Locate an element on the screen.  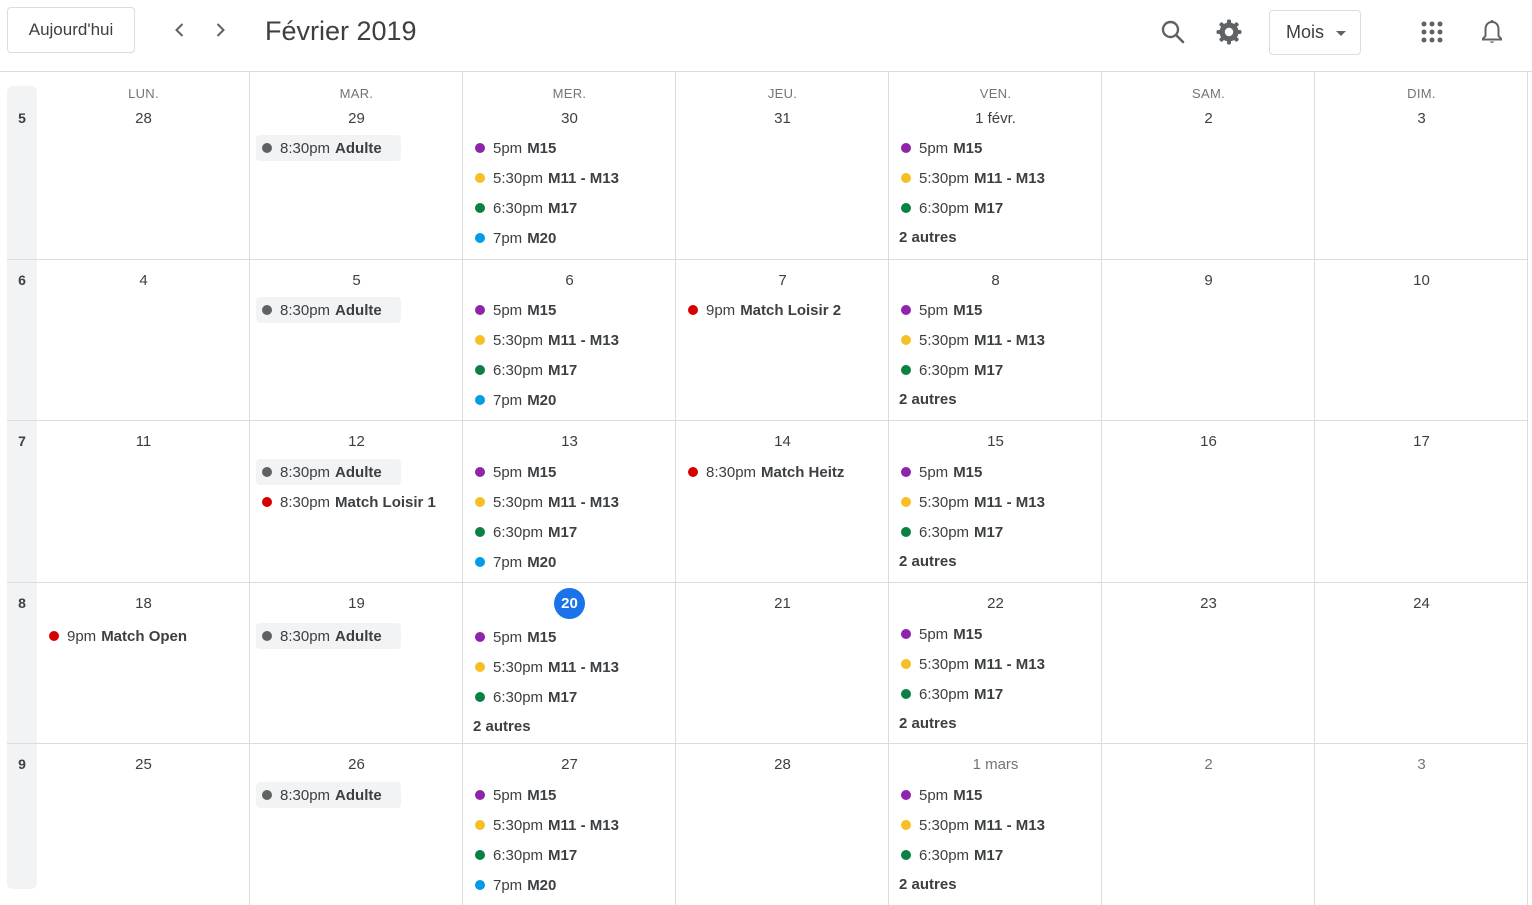
calendar-event: 9pm Match Open is located at coordinates (115, 636).